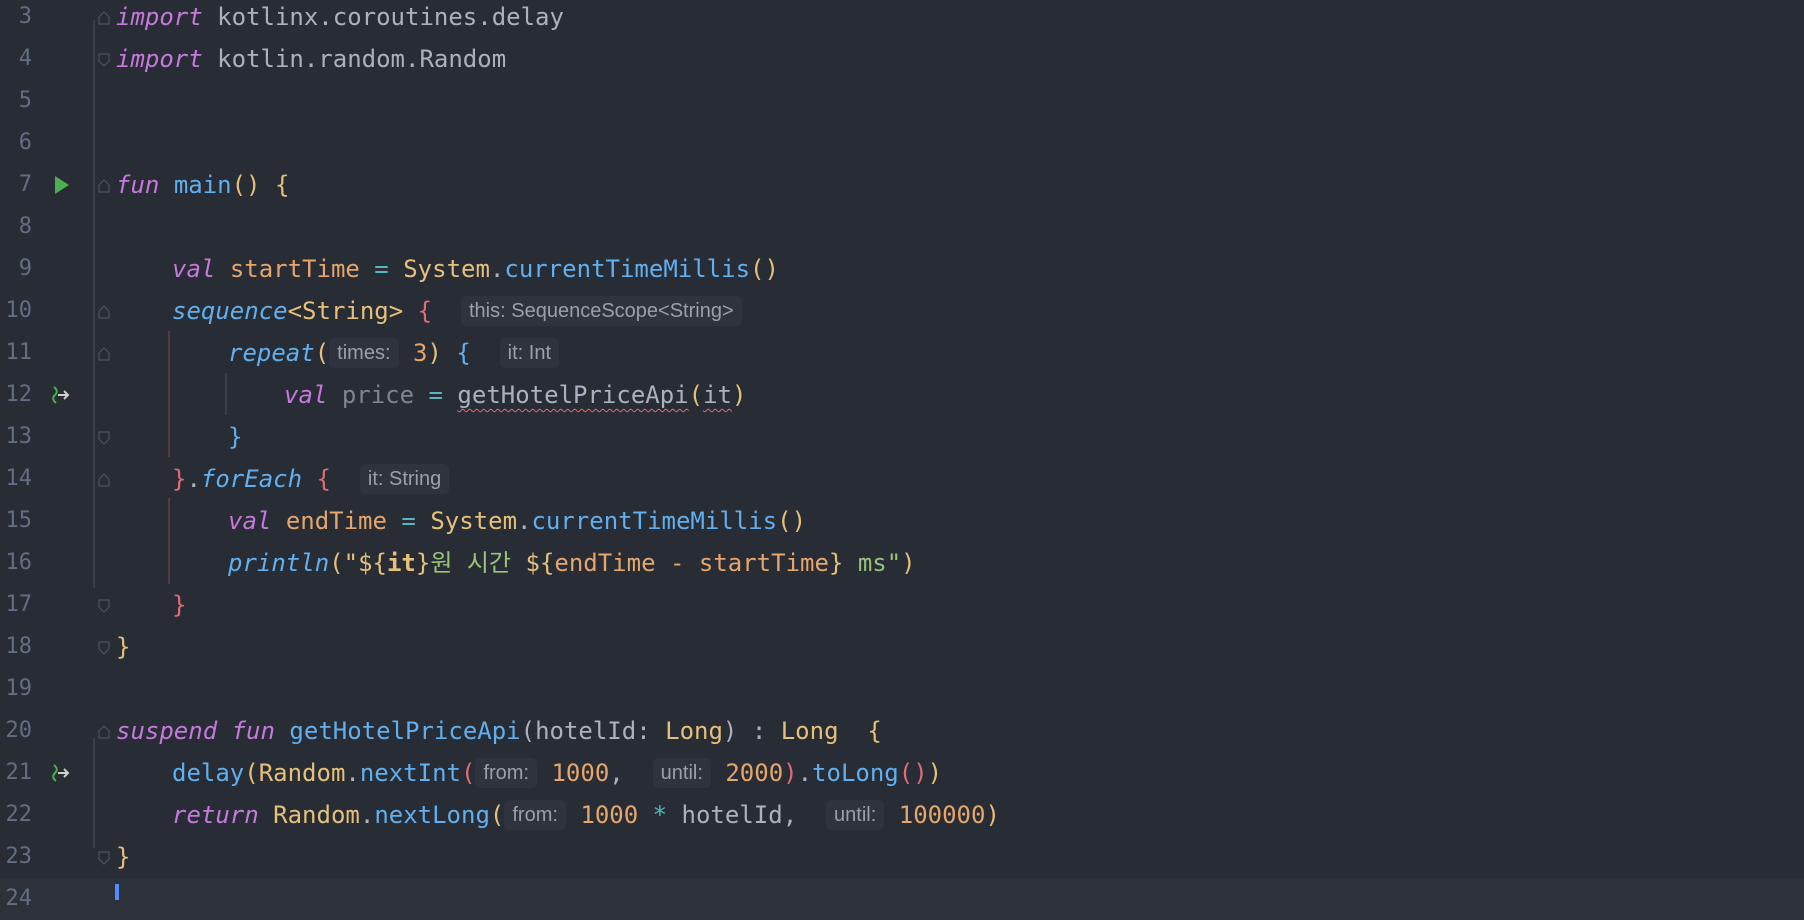  I want to click on line-number: 15, so click(19, 520).